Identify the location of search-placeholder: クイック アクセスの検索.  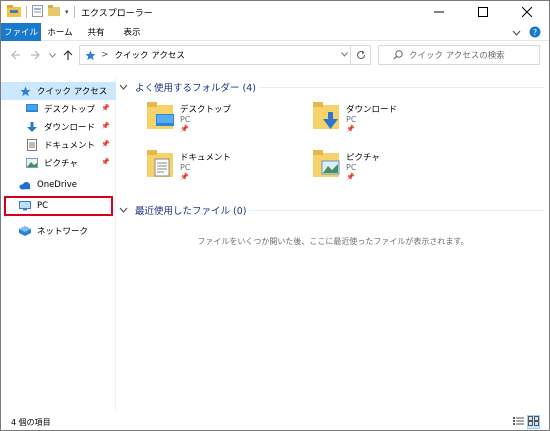
(457, 56).